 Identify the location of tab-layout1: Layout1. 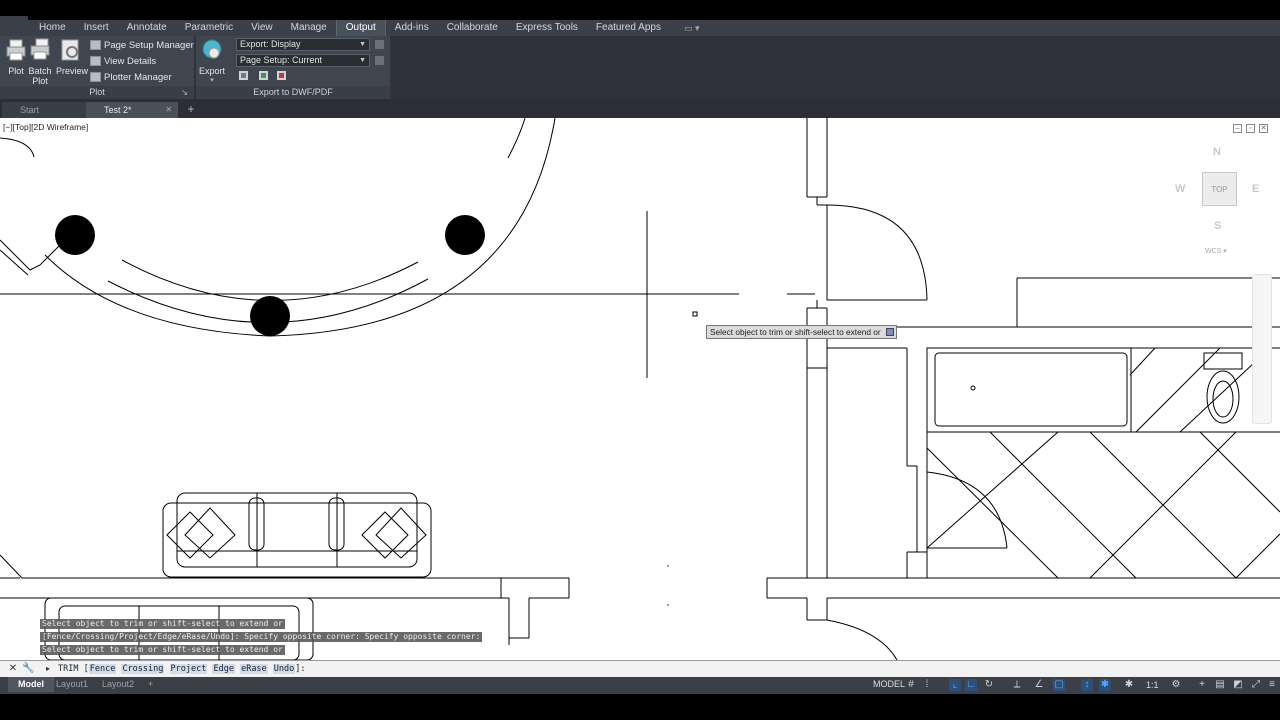
(72, 684).